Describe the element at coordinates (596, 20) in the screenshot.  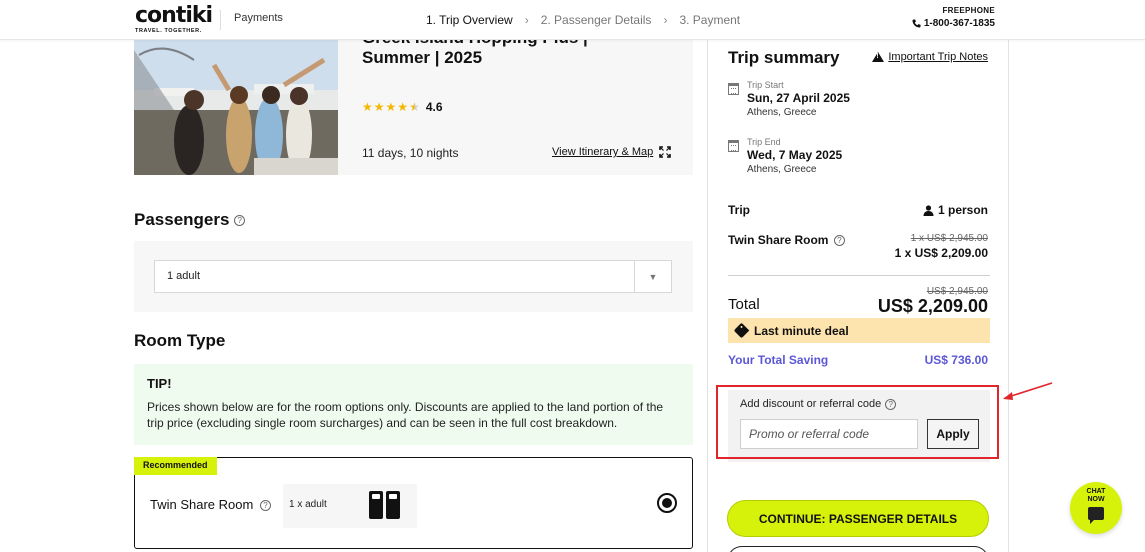
I see `step-passenger-details: 2. Passenger Details` at that location.